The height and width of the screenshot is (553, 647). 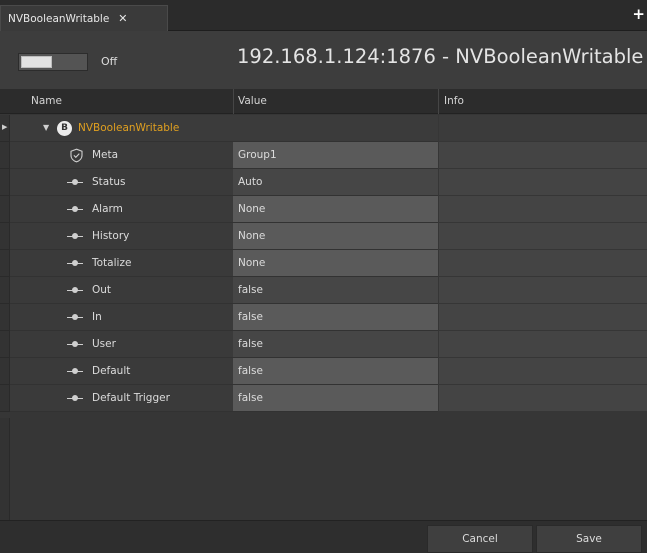 I want to click on table-row: Totalize None, so click(x=323, y=263).